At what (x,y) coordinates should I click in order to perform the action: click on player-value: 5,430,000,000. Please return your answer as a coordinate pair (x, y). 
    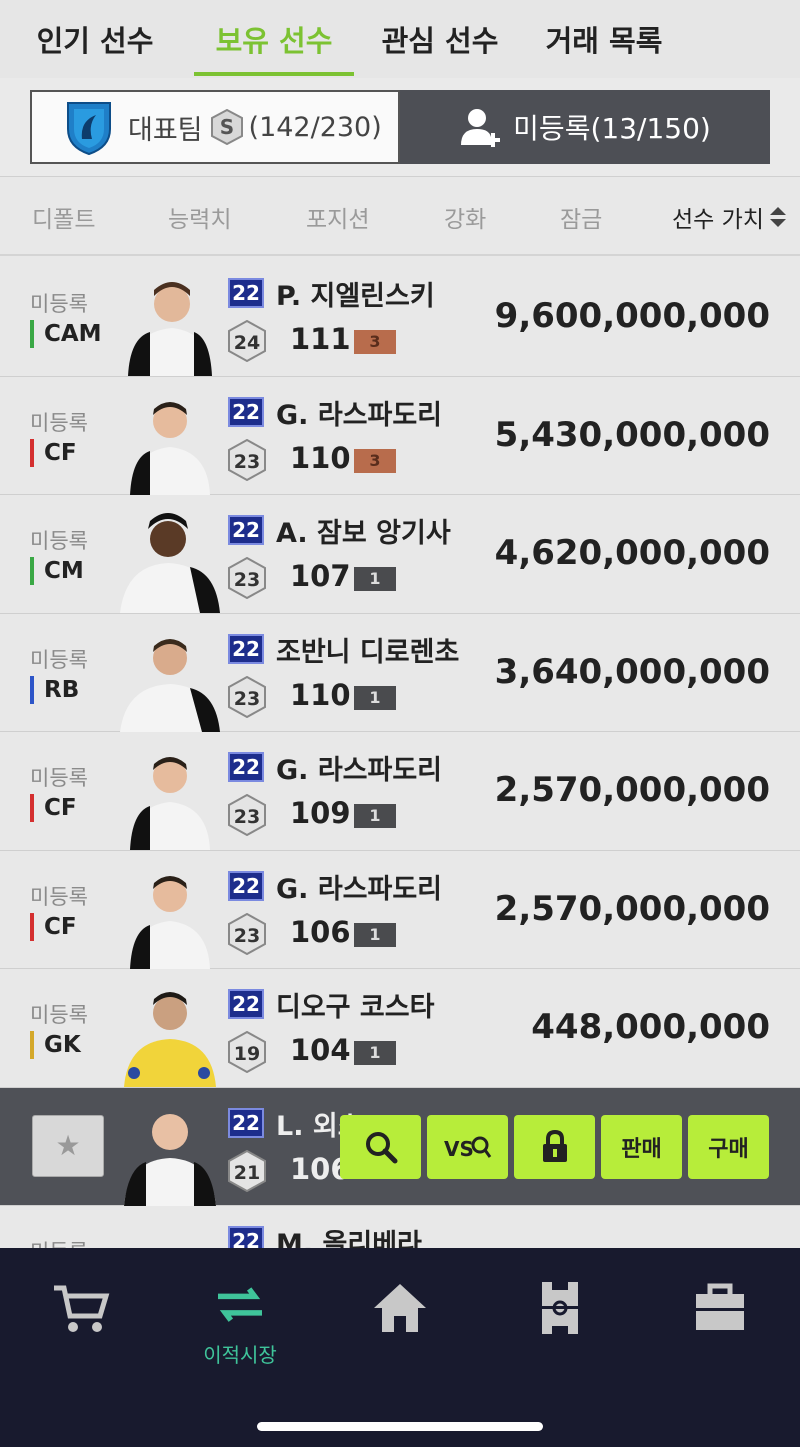
    Looking at the image, I should click on (632, 434).